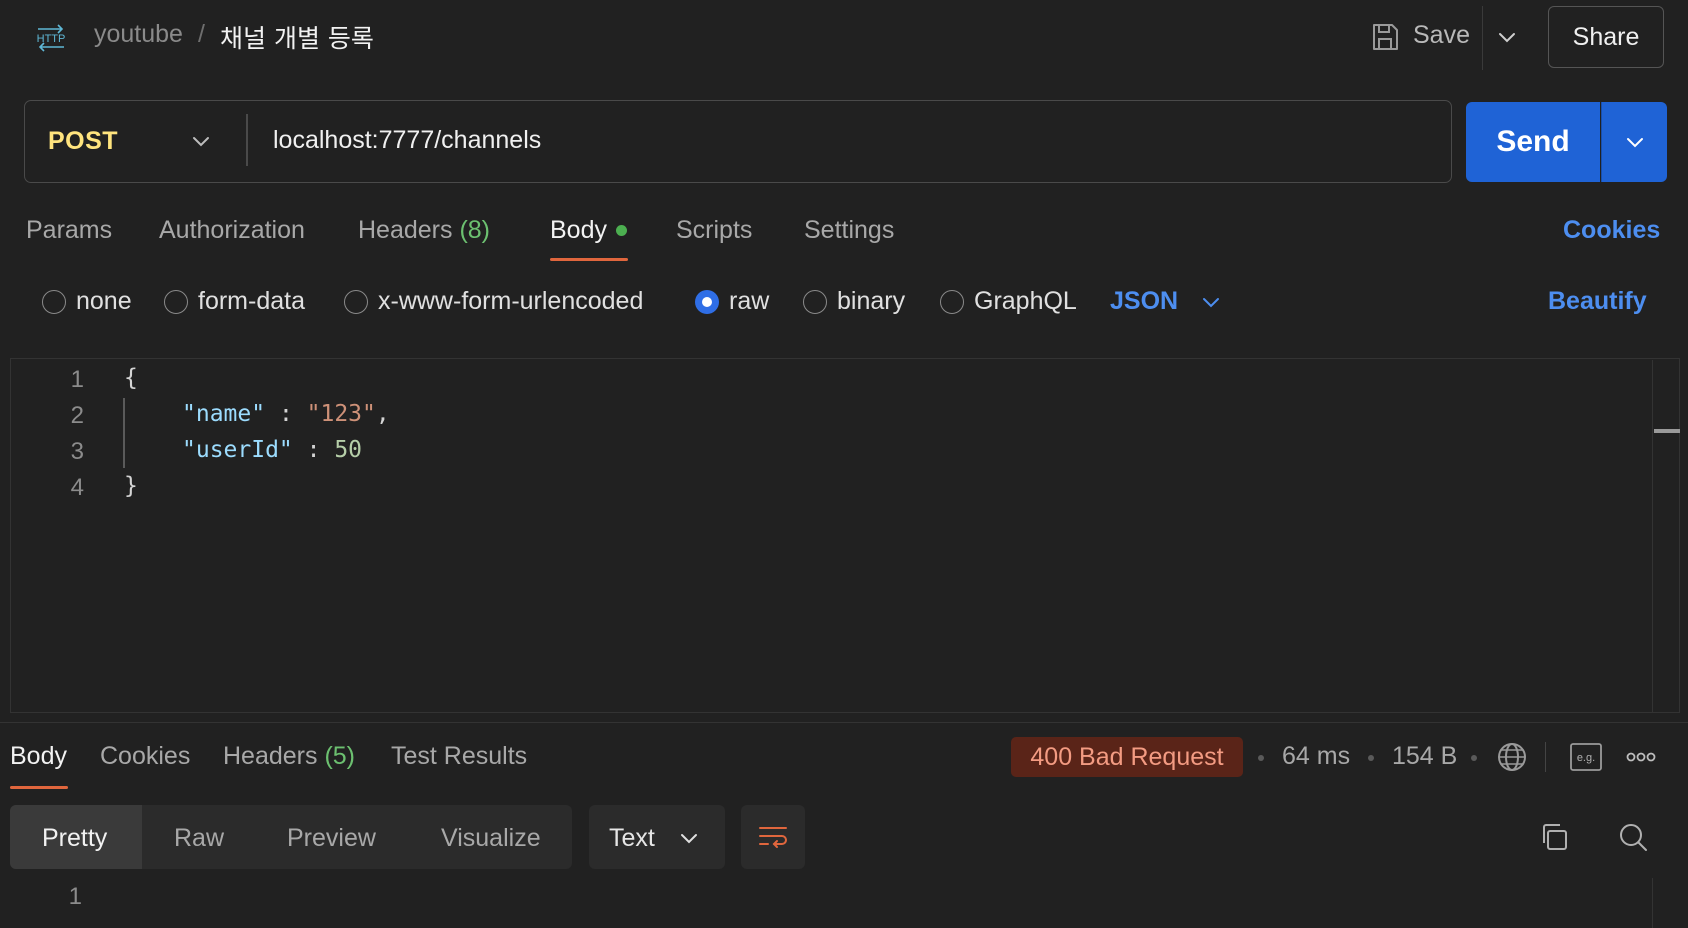 The height and width of the screenshot is (928, 1688). Describe the element at coordinates (75, 896) in the screenshot. I see `response-line-number: 1` at that location.